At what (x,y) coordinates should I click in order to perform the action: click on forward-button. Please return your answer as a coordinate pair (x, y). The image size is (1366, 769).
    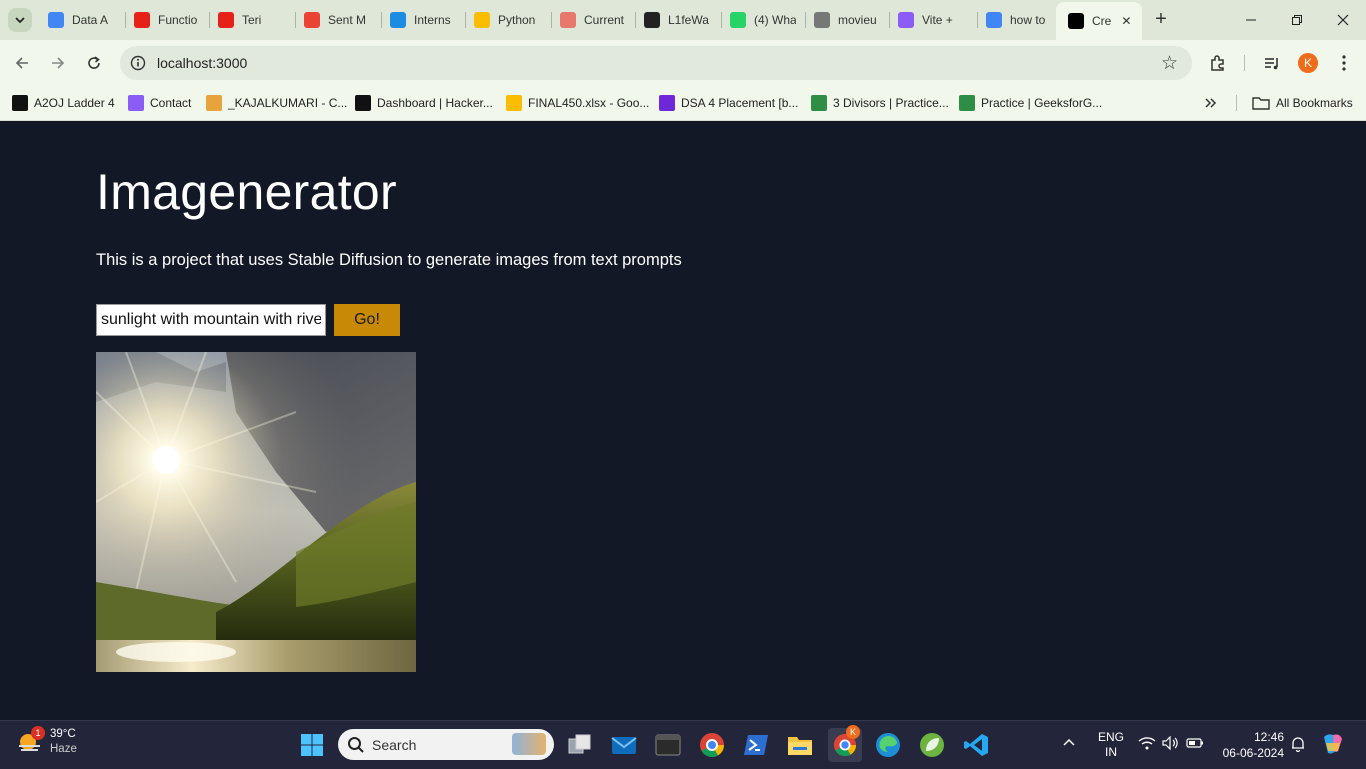
    Looking at the image, I should click on (58, 63).